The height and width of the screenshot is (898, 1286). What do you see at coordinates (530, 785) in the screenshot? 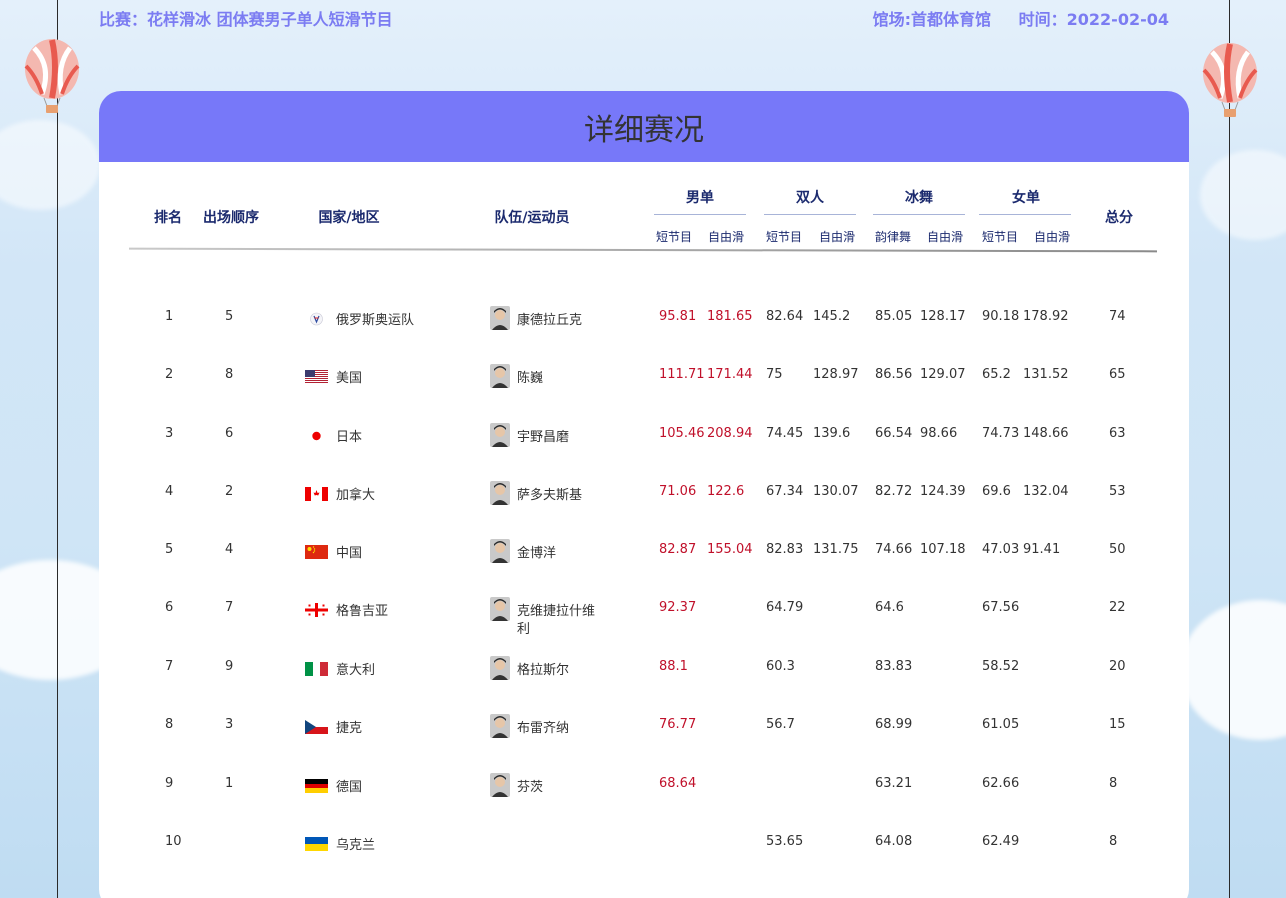
I see `athlete-name: 芬茨` at bounding box center [530, 785].